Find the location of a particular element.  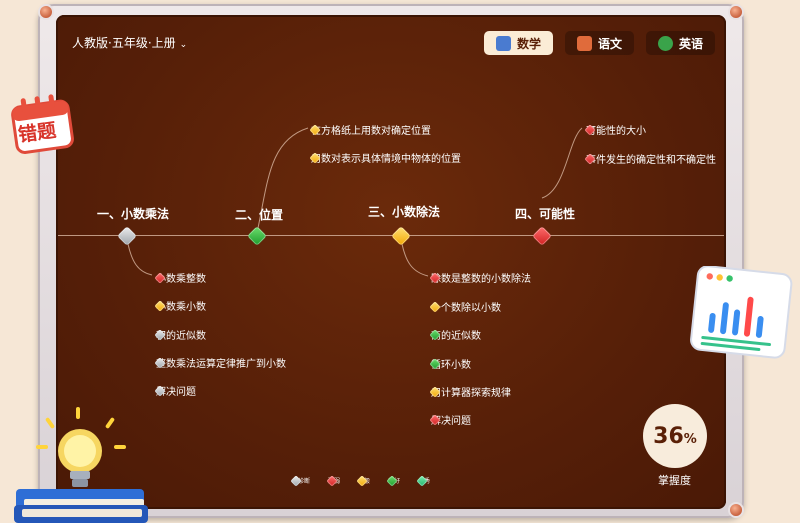

mastery-label: 掌握度 is located at coordinates (674, 480).